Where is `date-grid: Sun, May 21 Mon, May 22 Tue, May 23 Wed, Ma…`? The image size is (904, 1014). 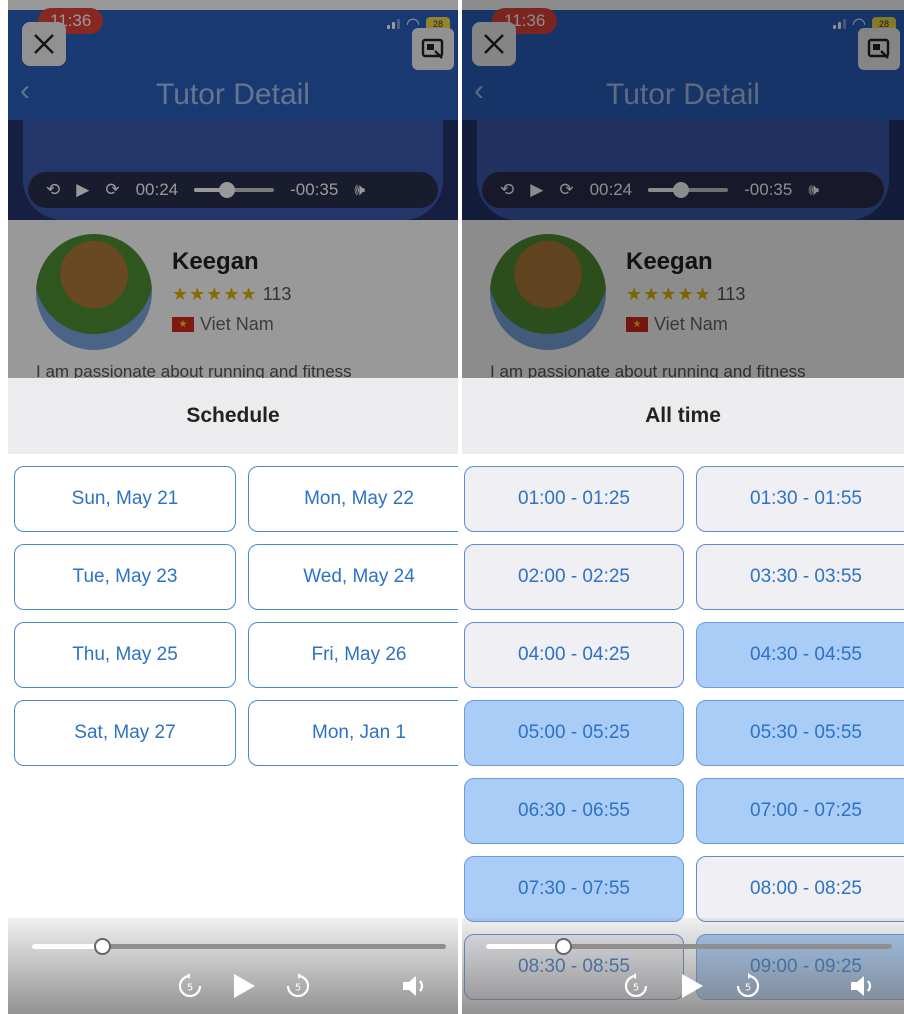 date-grid: Sun, May 21 Mon, May 22 Tue, May 23 Wed, Ma… is located at coordinates (236, 616).